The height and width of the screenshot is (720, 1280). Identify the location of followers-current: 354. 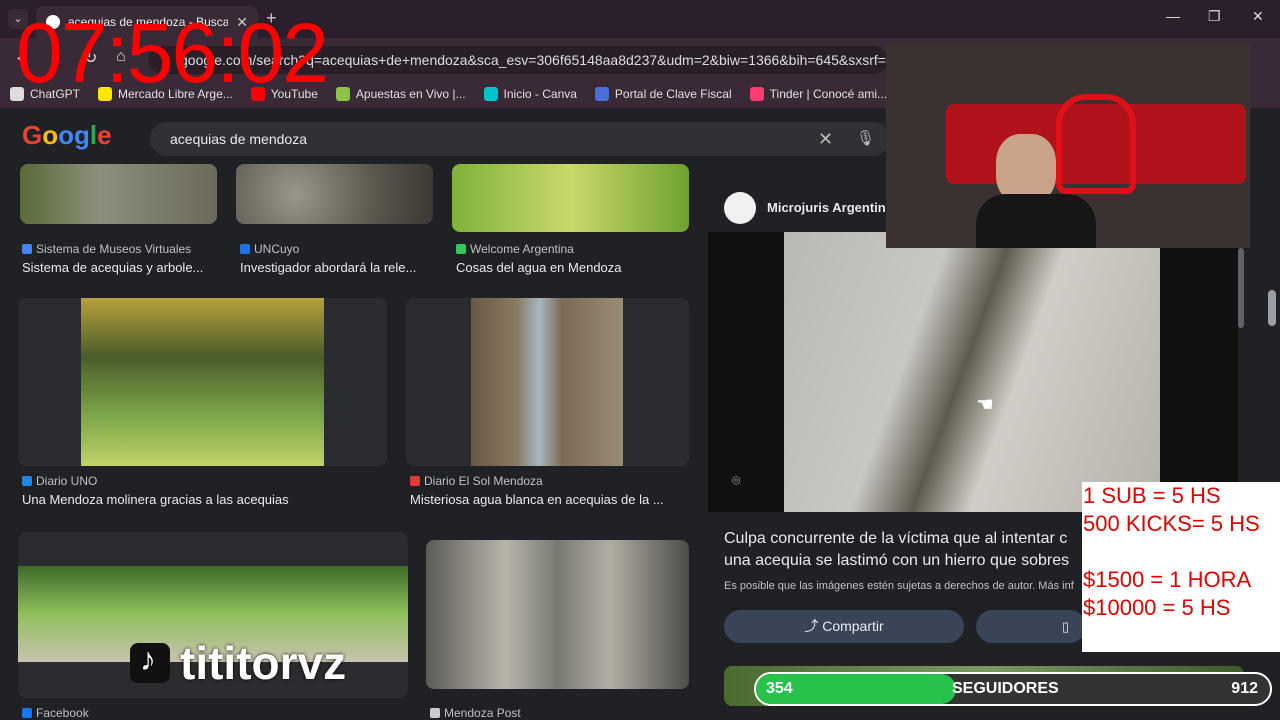
(779, 688).